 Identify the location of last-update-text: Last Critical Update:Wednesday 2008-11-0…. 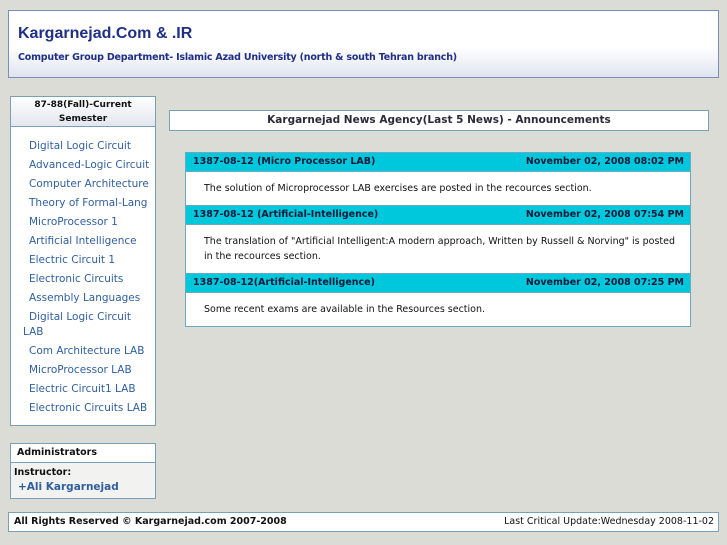
(609, 521).